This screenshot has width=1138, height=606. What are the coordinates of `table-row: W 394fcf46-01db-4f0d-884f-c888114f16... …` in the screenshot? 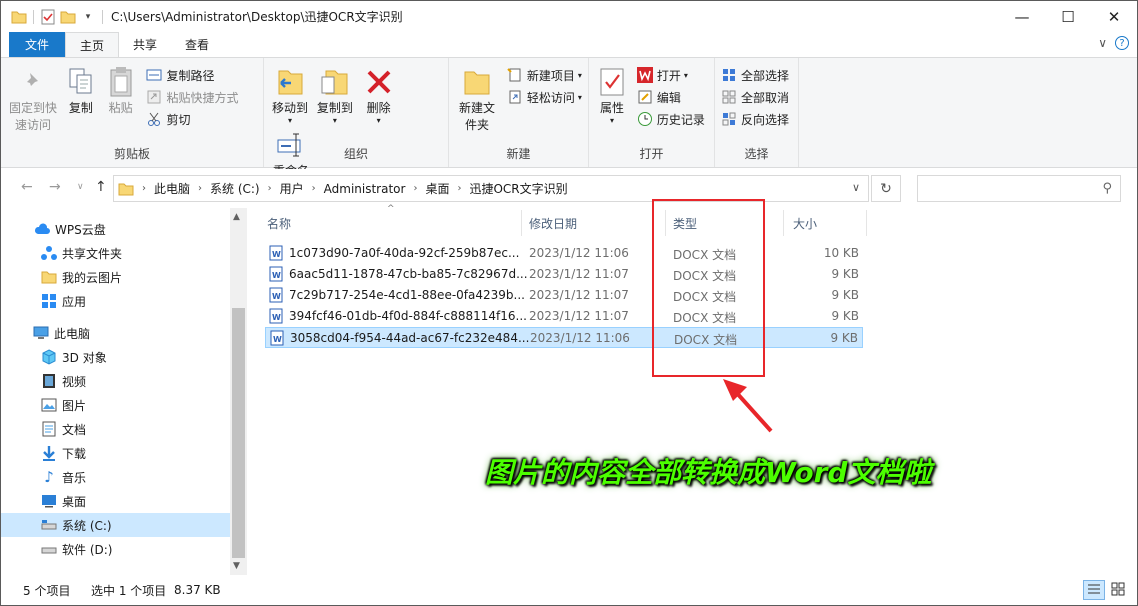 It's located at (564, 316).